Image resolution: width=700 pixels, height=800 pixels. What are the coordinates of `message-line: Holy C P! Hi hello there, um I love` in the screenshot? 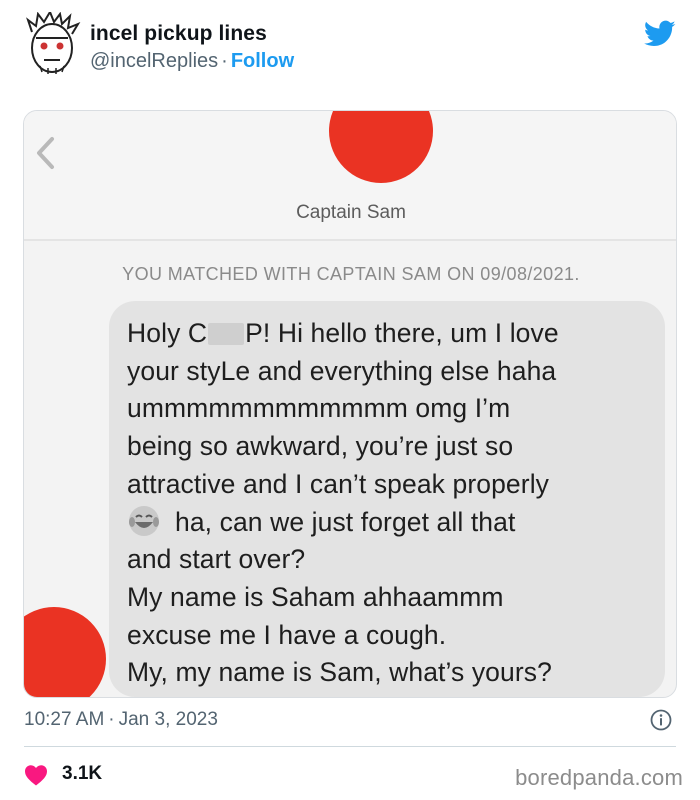 It's located at (389, 334).